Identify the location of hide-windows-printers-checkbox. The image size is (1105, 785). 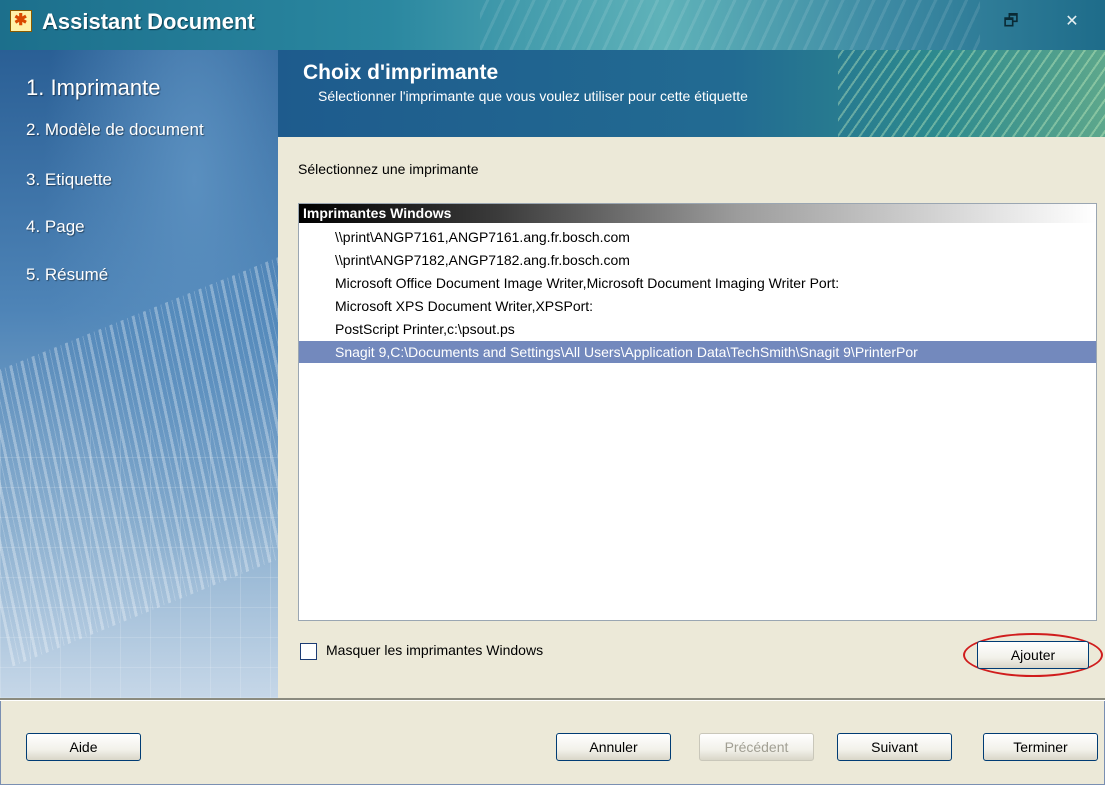
(308, 651).